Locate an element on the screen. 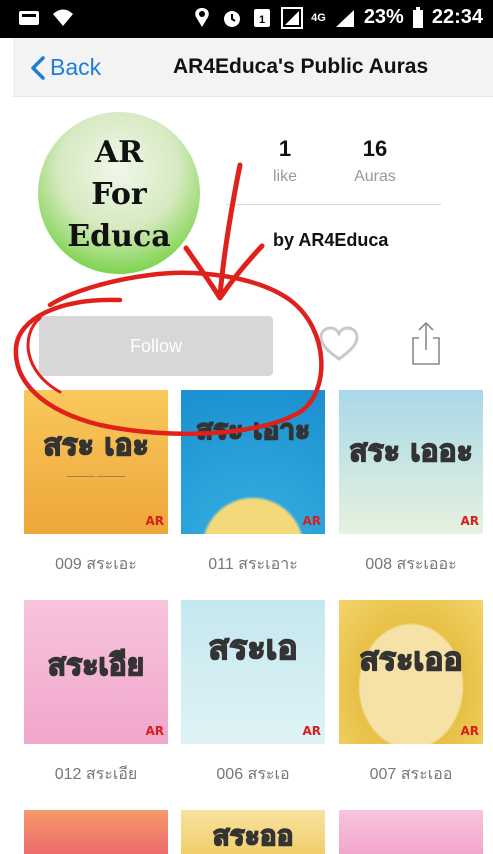 The width and height of the screenshot is (493, 854). signal-icon is located at coordinates (292, 17).